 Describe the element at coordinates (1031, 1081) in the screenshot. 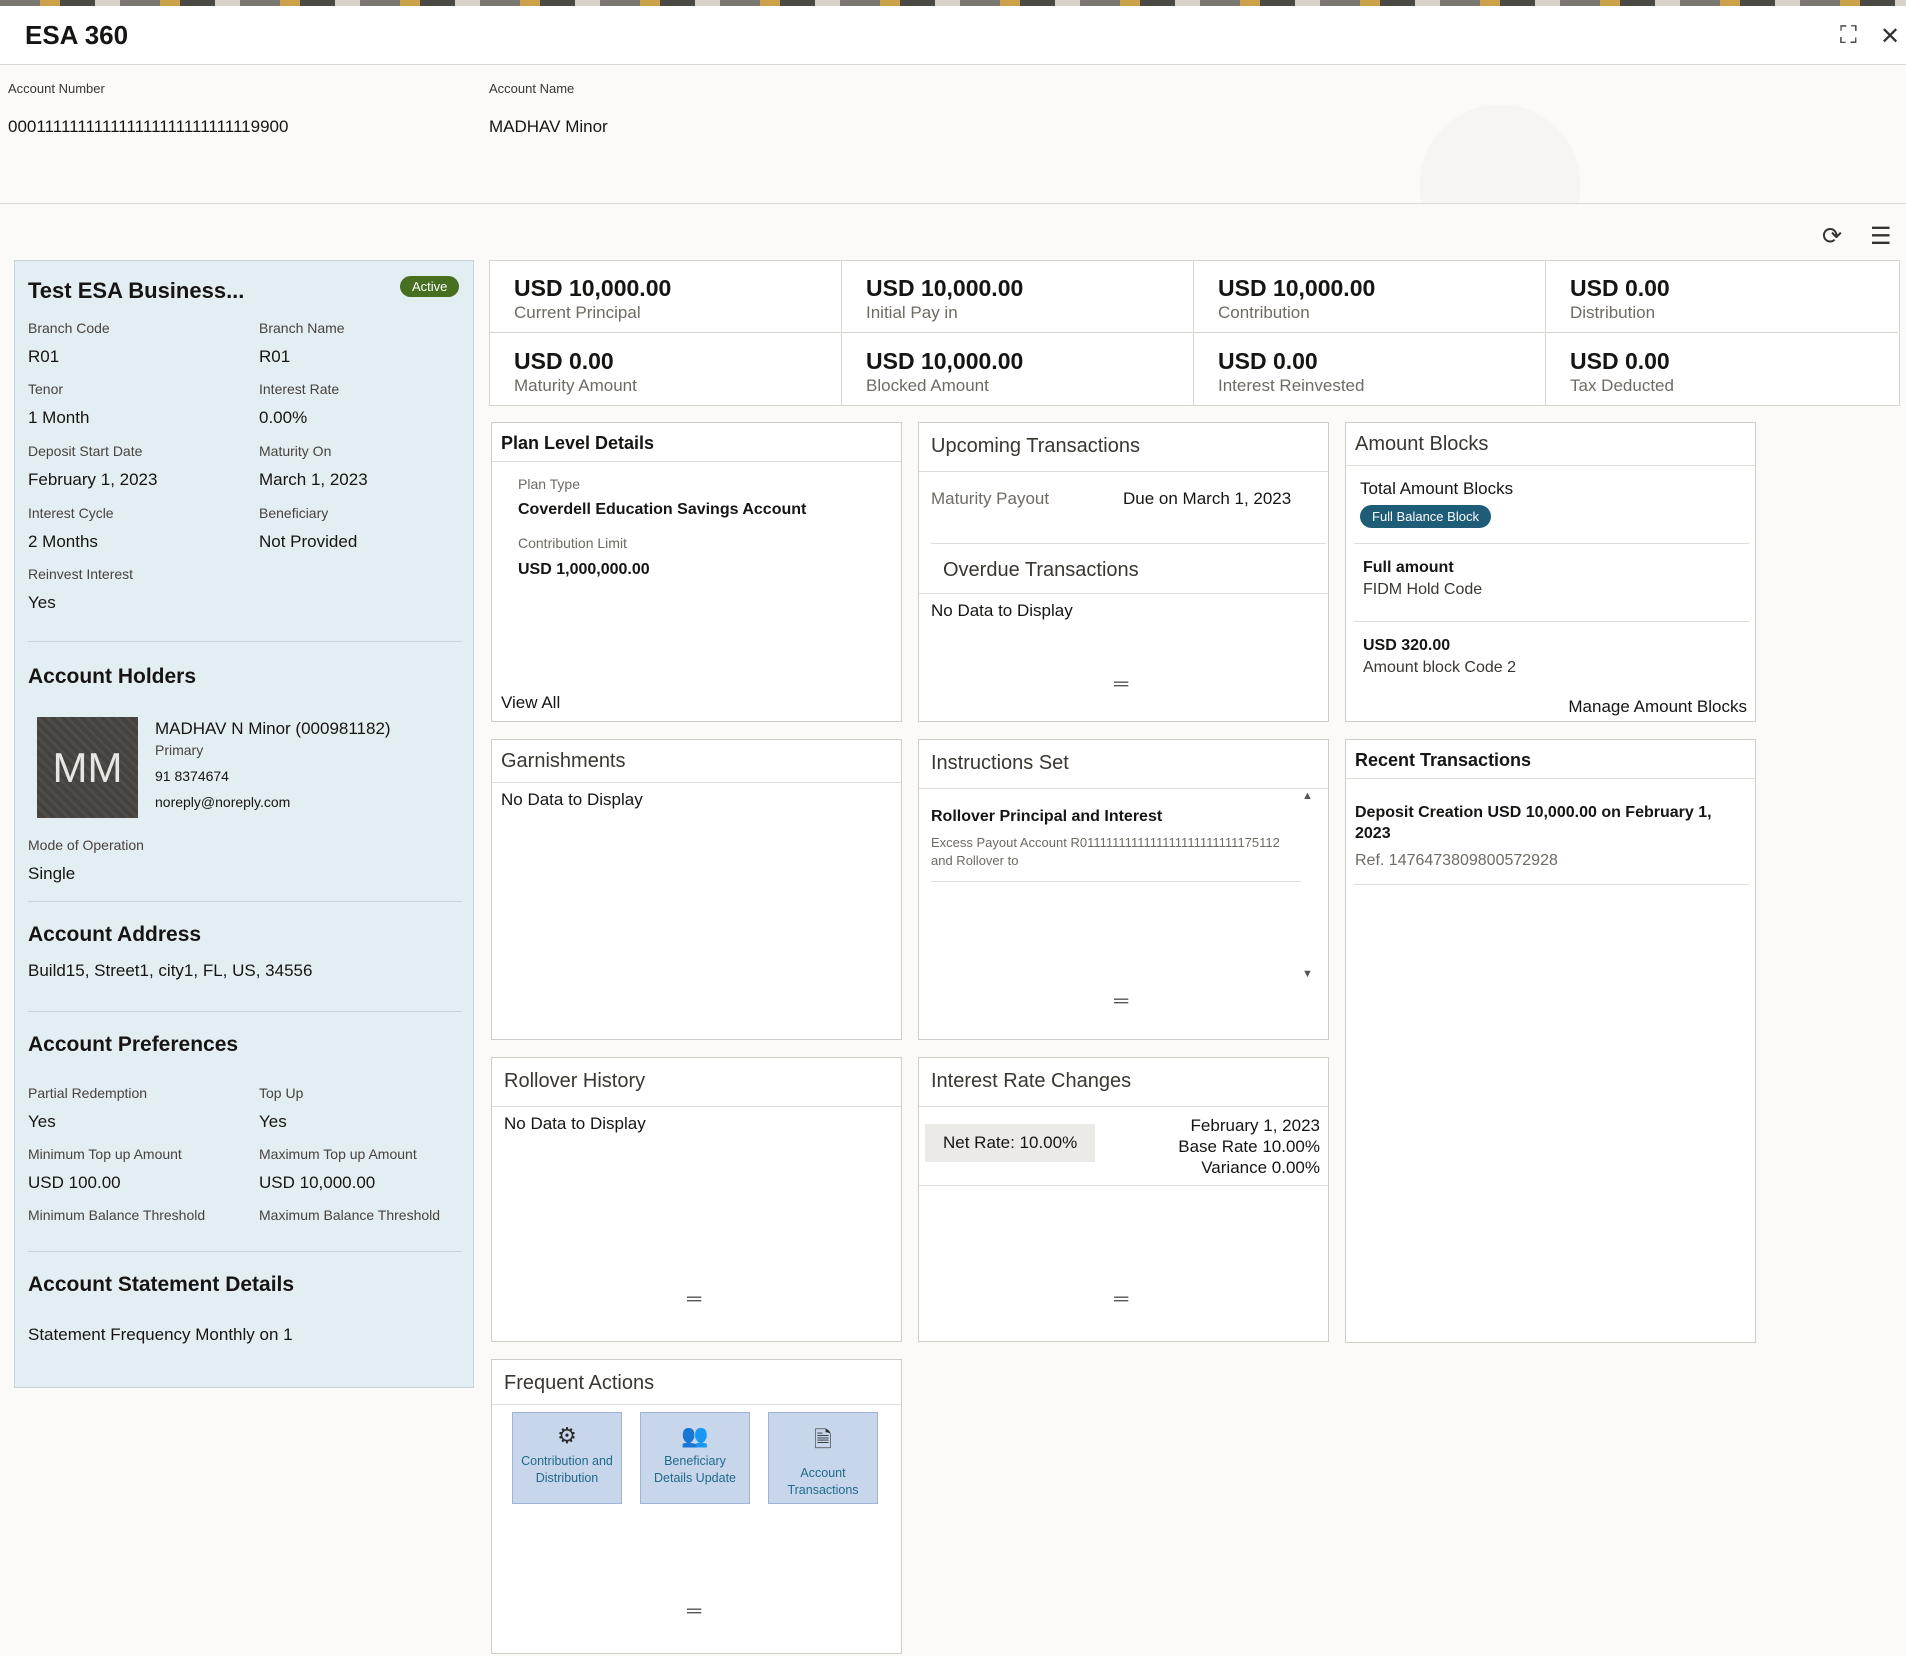

I see `card-title: Interest Rate Changes` at that location.